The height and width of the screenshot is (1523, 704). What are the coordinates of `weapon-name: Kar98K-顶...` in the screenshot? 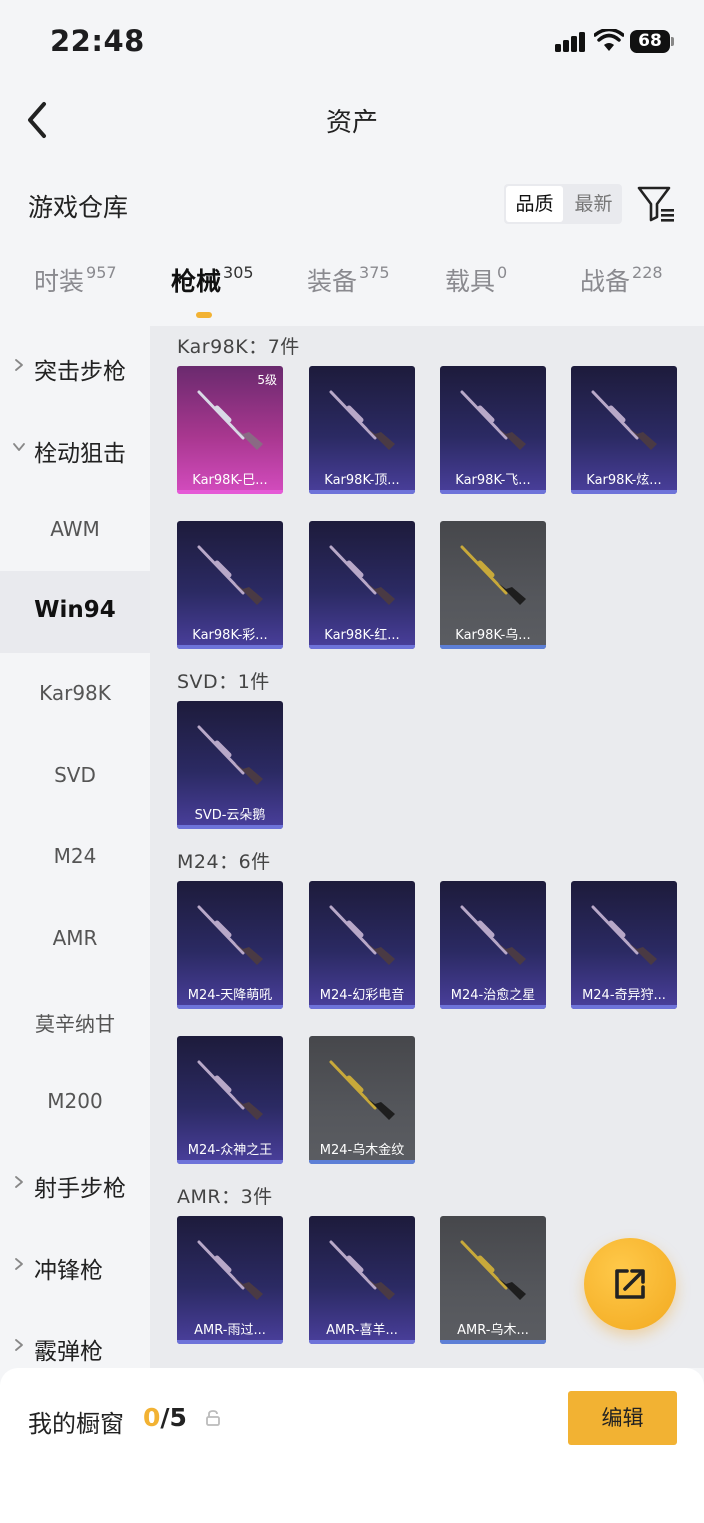 It's located at (362, 480).